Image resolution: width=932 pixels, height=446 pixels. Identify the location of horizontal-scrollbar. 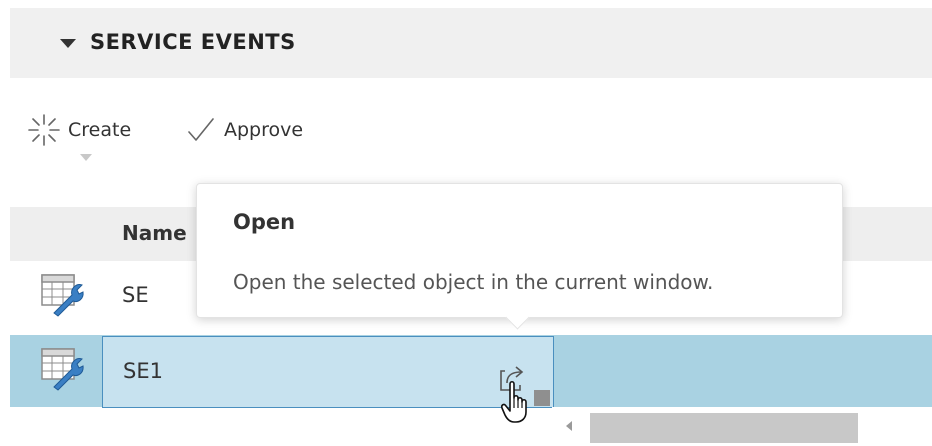
(742, 426).